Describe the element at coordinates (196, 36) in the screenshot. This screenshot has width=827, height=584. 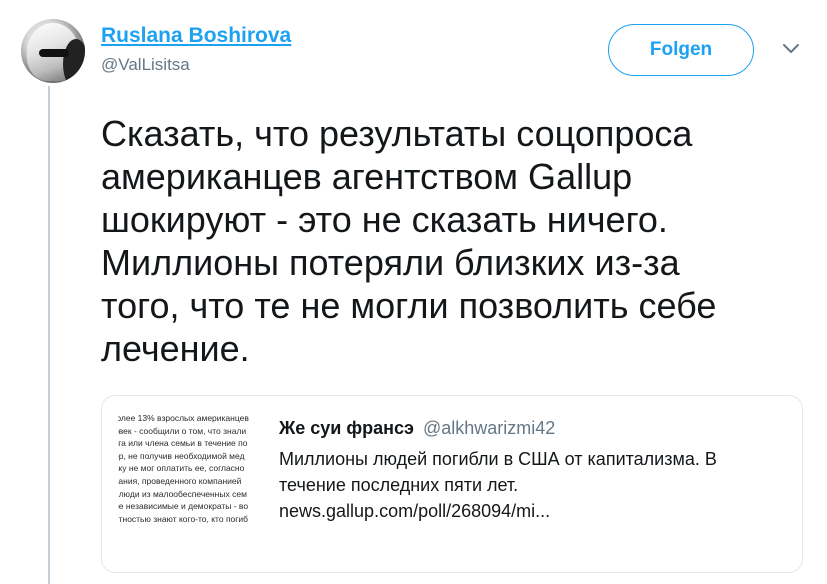
I see `author-display-name: Ruslana Boshirova` at that location.